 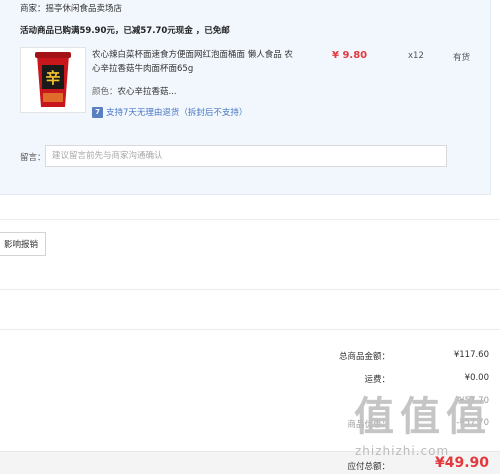 I want to click on color-label: 颜色：, so click(x=105, y=92).